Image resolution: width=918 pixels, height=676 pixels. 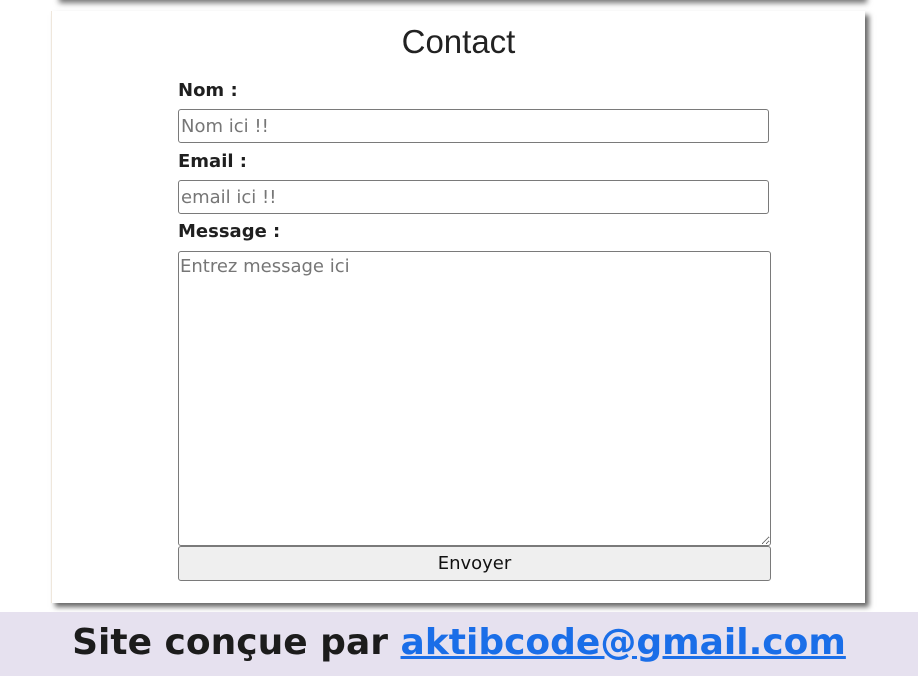 I want to click on message-label: Message :, so click(x=229, y=231).